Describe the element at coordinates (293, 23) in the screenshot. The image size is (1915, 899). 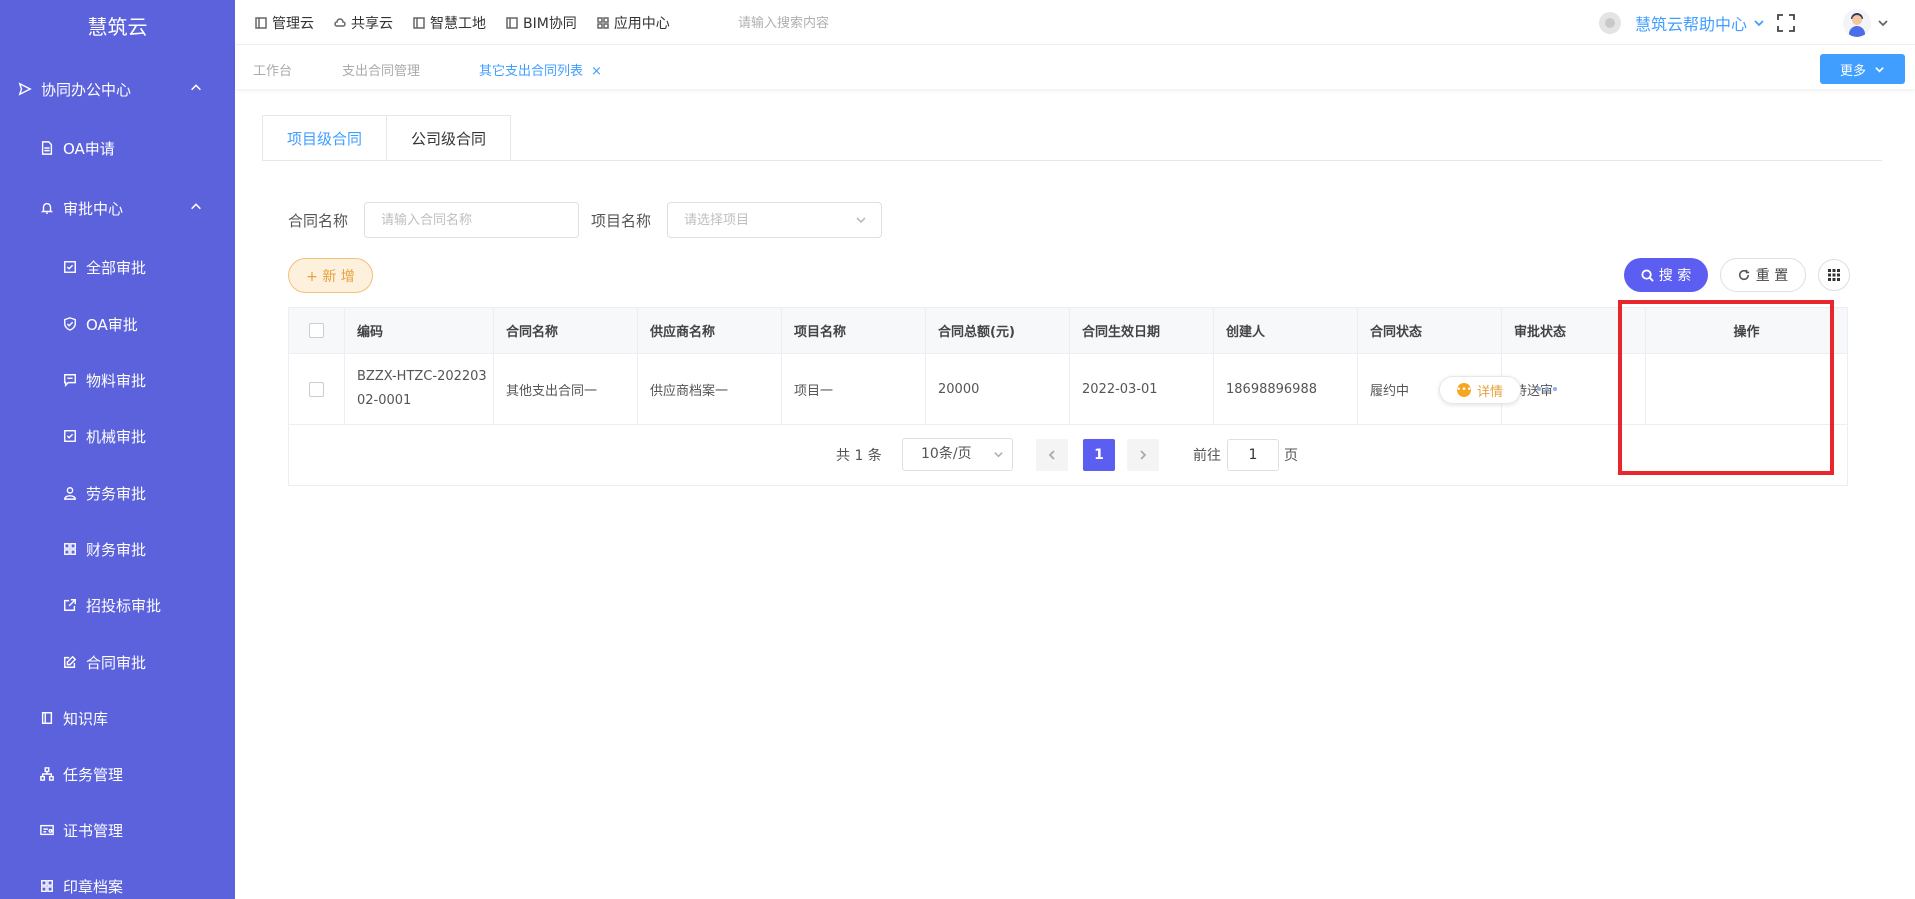
I see `top-nav-label: 管理云` at that location.